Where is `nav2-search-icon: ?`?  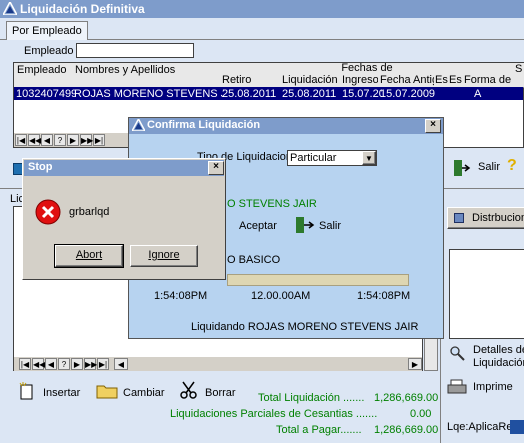
nav2-search-icon: ? is located at coordinates (64, 364).